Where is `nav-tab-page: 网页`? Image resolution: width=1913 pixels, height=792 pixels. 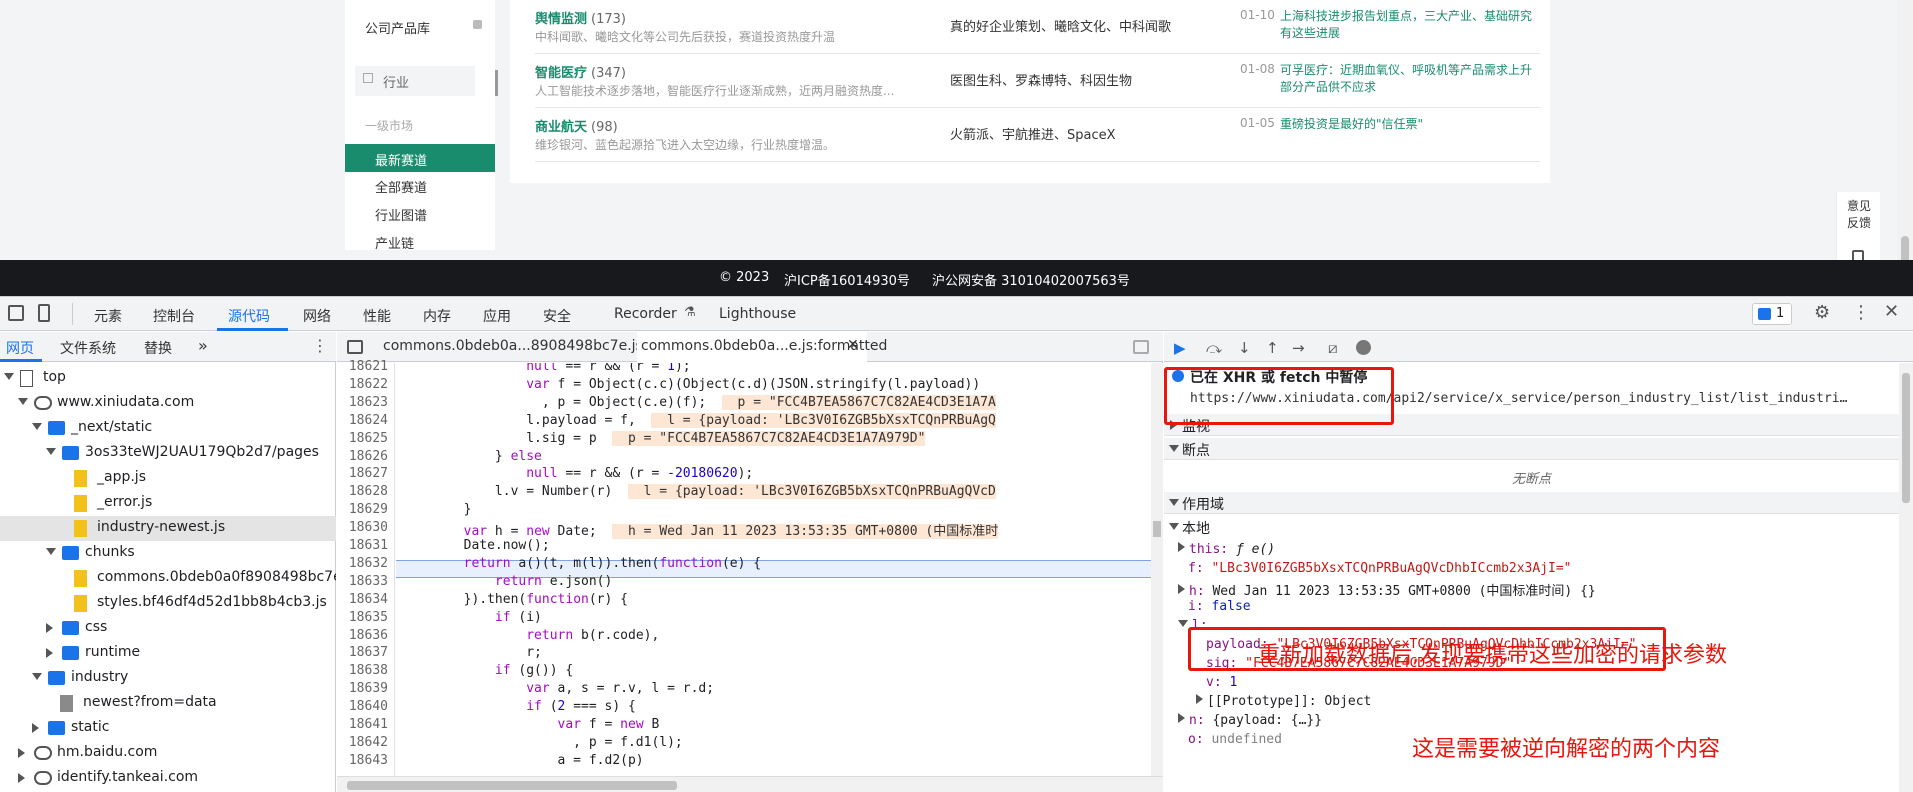
nav-tab-page: 网页 is located at coordinates (20, 348).